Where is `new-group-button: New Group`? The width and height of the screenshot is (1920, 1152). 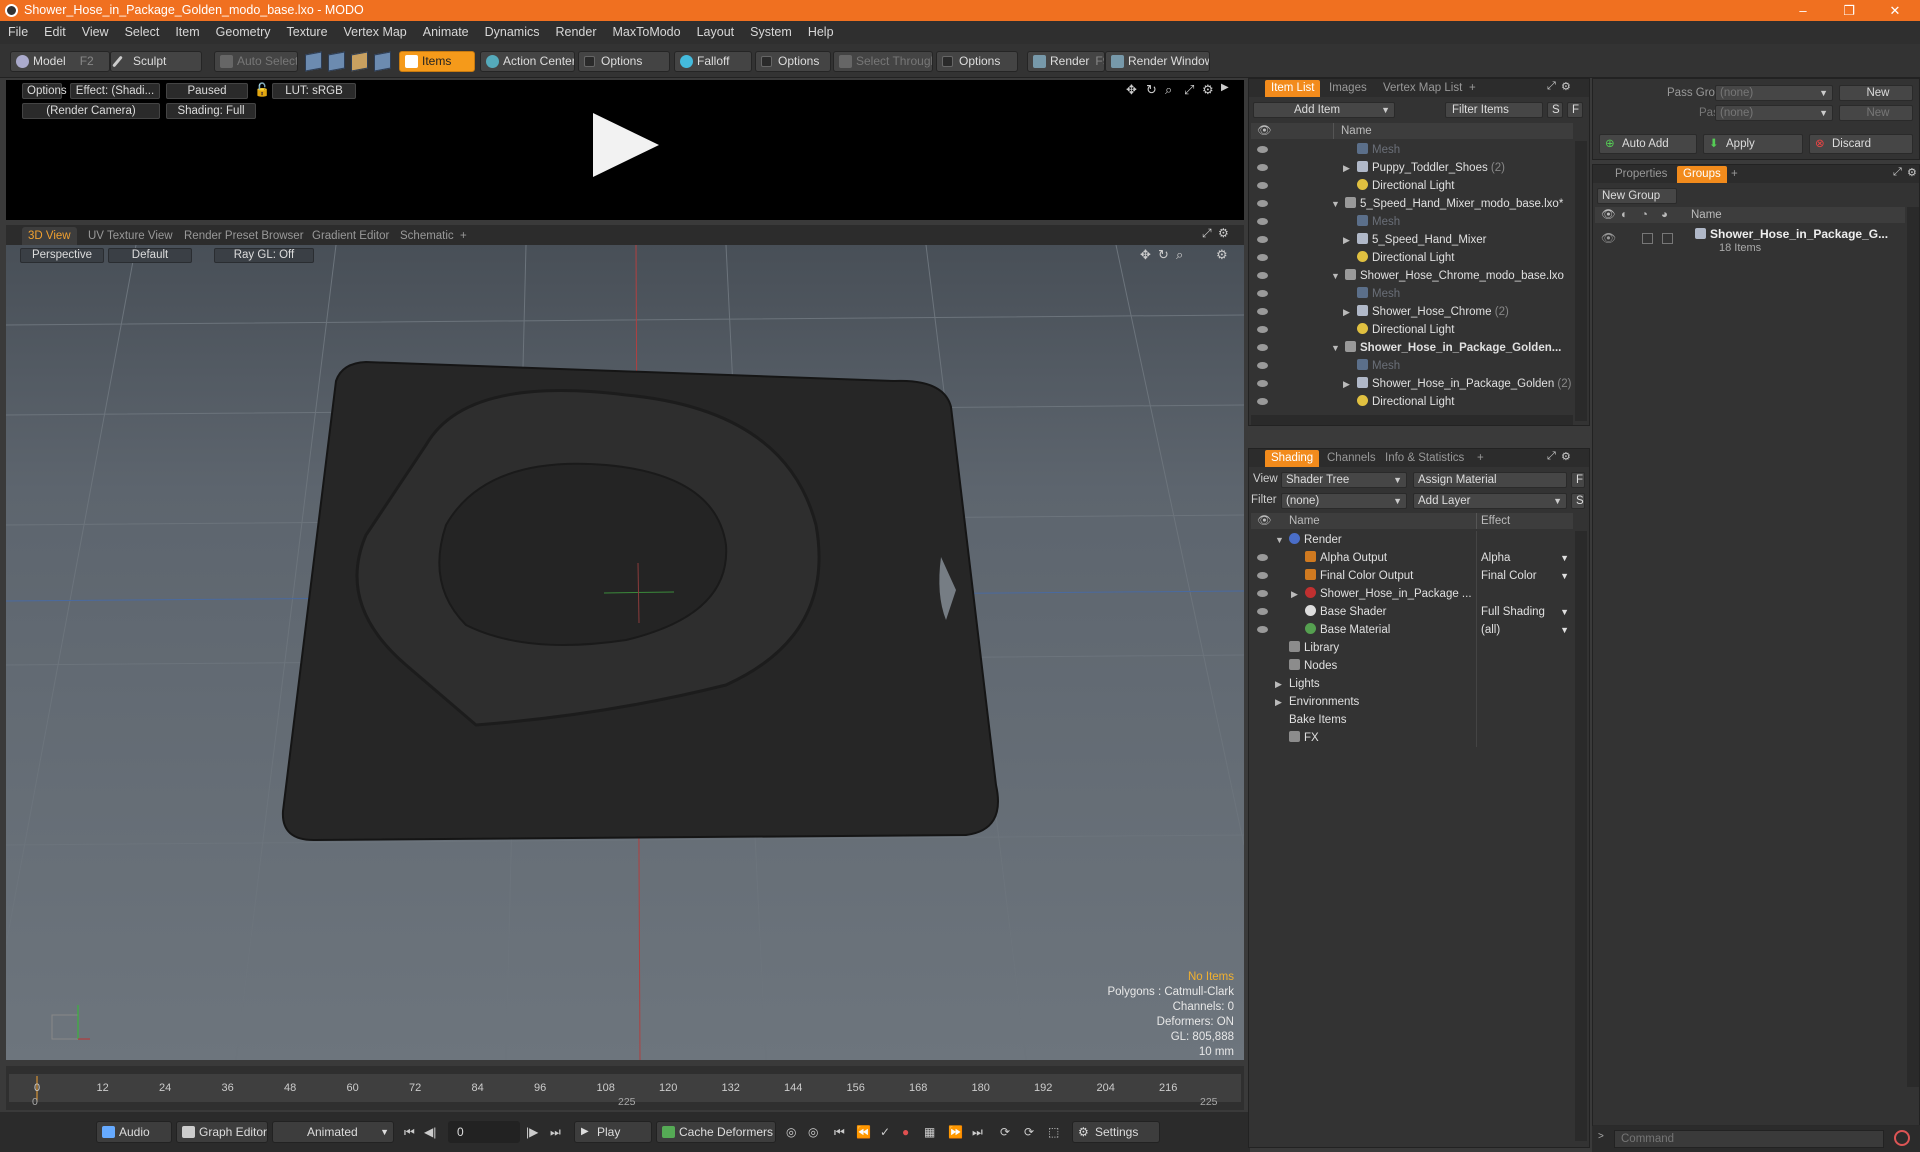
new-group-button: New Group is located at coordinates (1637, 196).